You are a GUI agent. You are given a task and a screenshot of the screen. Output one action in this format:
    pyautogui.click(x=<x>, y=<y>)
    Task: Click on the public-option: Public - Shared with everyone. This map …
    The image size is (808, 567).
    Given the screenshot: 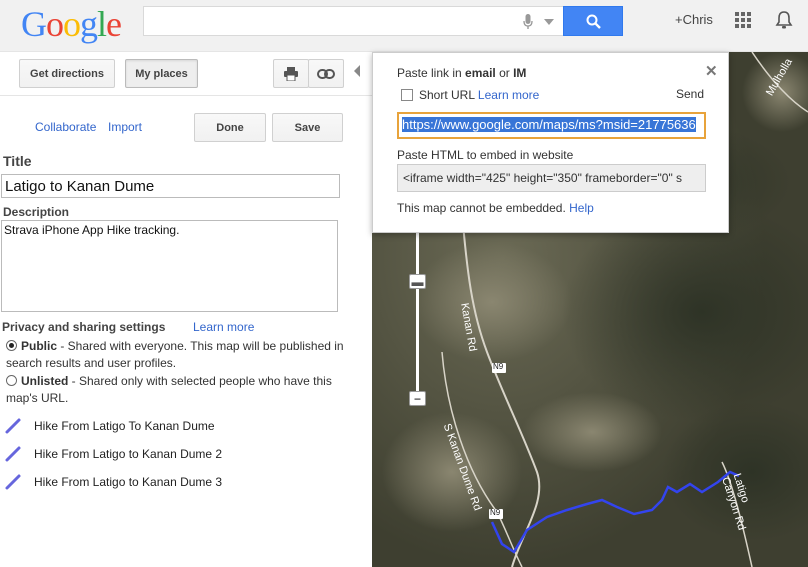 What is the action you would take?
    pyautogui.click(x=176, y=355)
    